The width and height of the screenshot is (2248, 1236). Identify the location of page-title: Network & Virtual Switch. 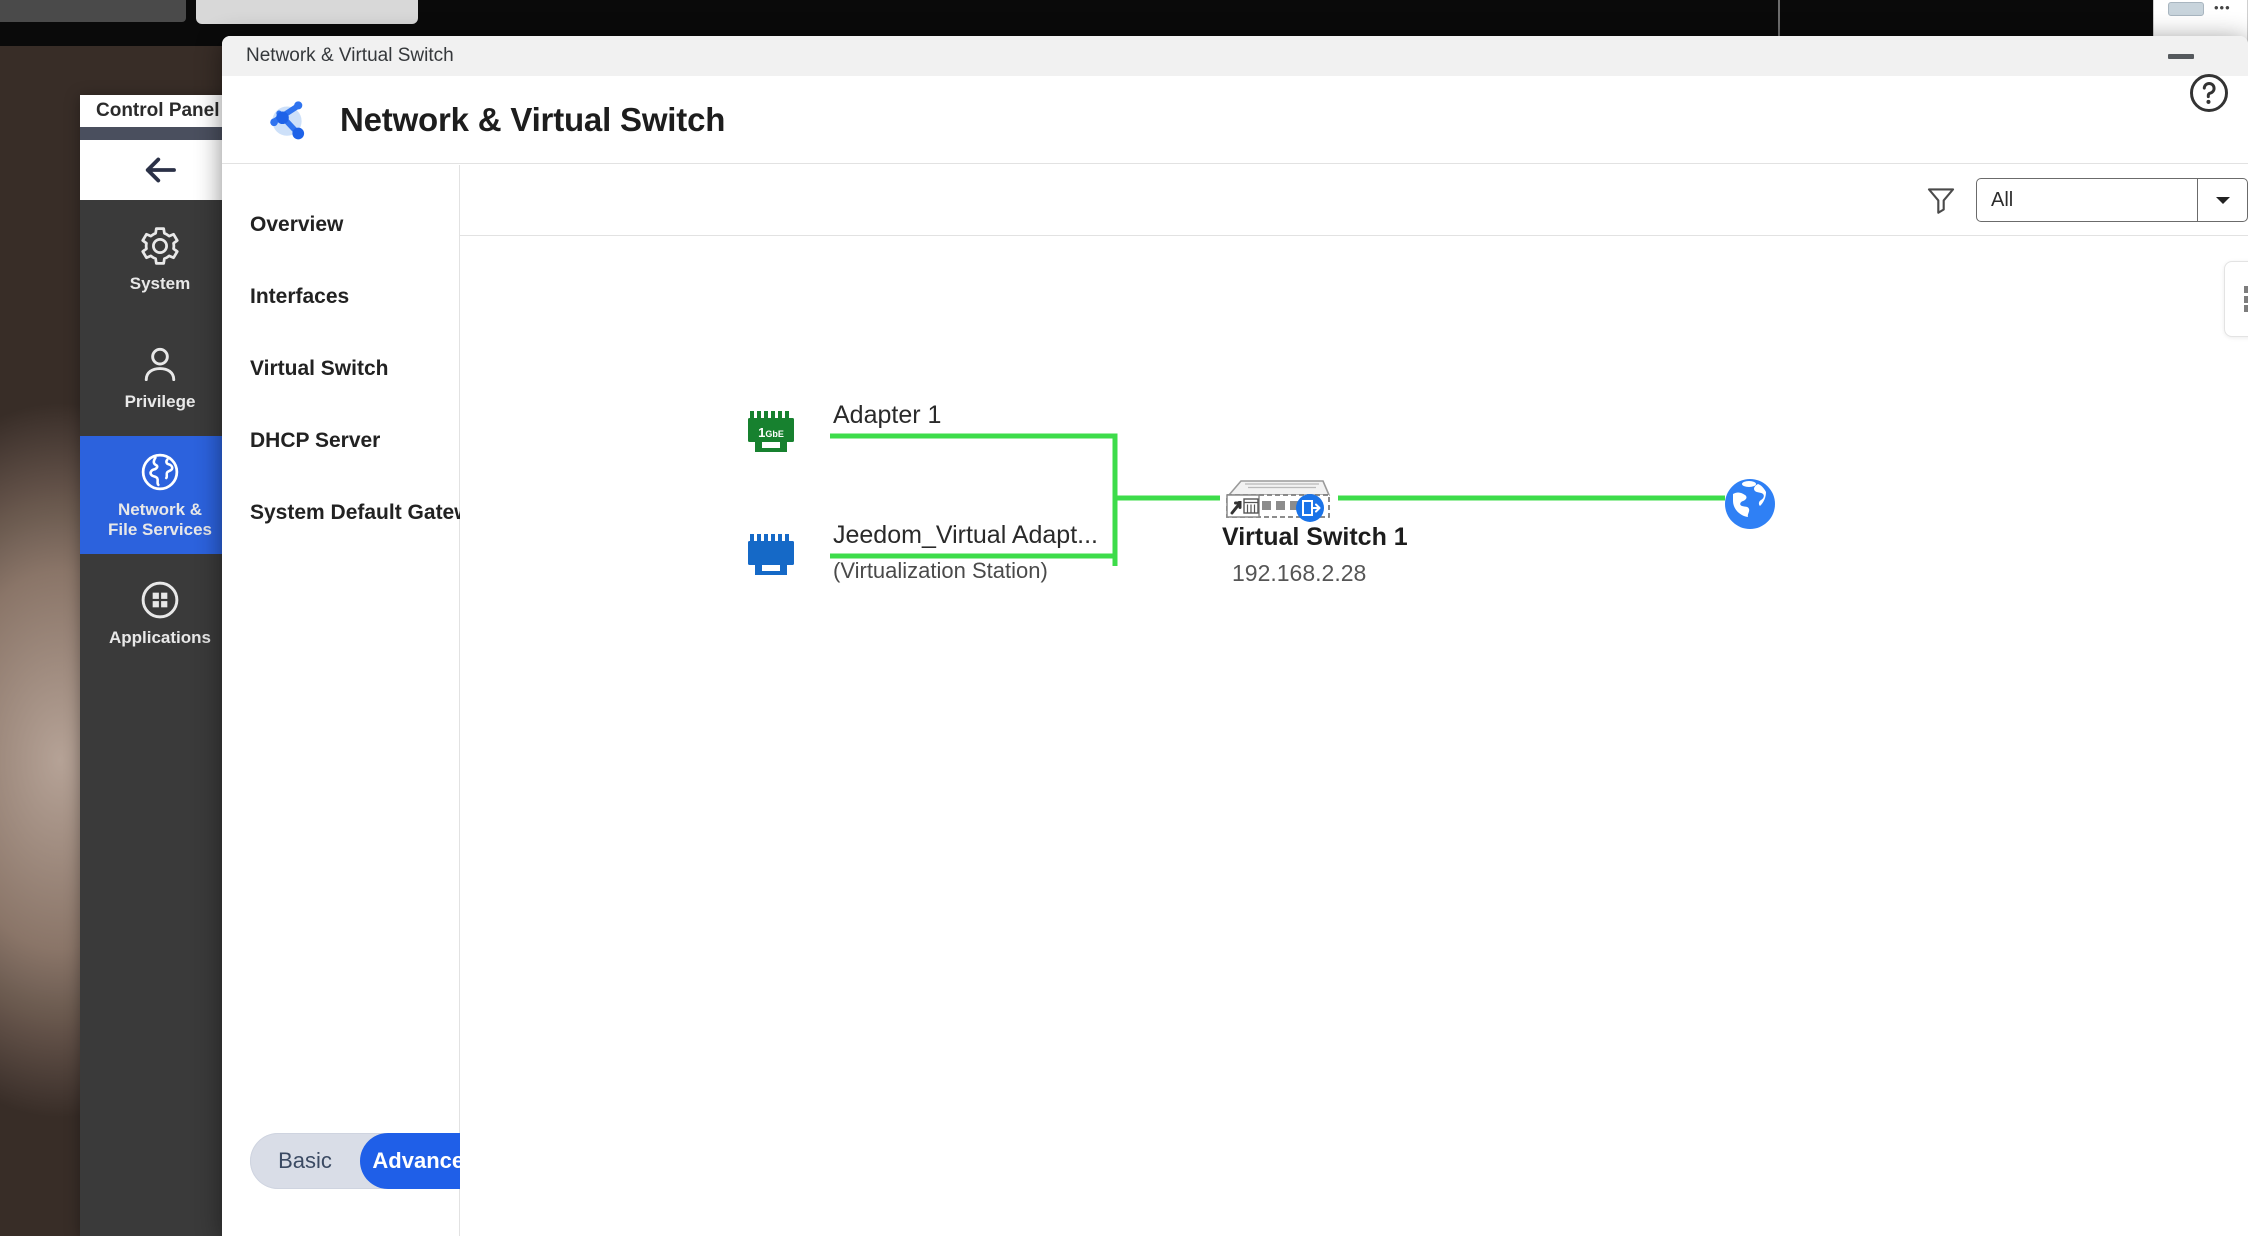
(533, 119).